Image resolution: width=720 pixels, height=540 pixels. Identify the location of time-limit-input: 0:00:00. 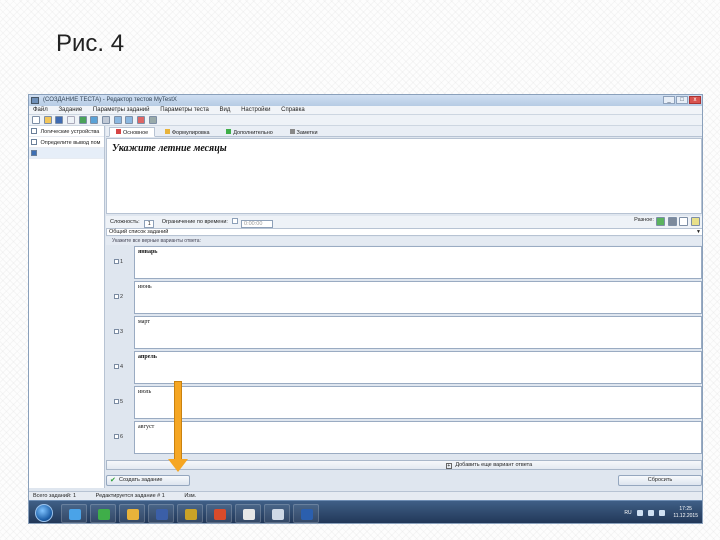
(257, 224).